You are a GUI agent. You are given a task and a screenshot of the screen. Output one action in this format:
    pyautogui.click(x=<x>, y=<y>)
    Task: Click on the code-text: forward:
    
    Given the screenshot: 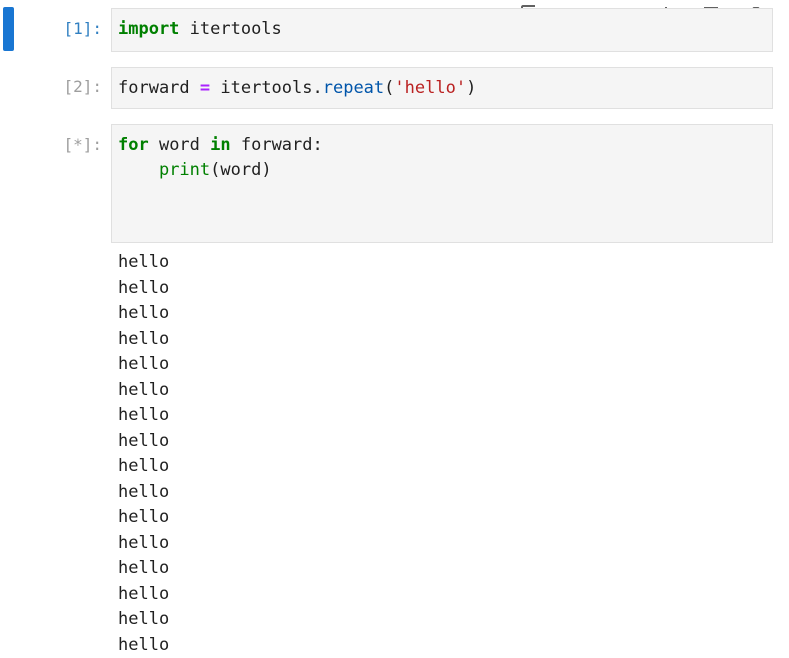 What is the action you would take?
    pyautogui.click(x=277, y=145)
    